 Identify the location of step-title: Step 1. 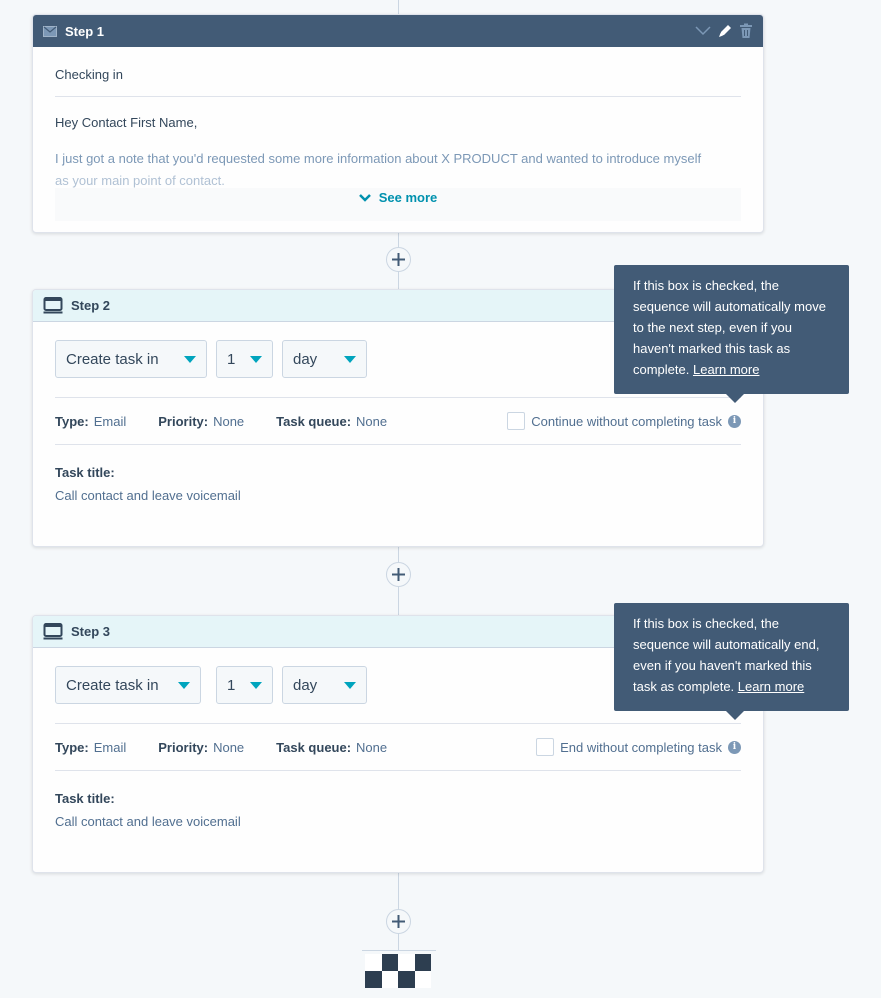
(85, 31).